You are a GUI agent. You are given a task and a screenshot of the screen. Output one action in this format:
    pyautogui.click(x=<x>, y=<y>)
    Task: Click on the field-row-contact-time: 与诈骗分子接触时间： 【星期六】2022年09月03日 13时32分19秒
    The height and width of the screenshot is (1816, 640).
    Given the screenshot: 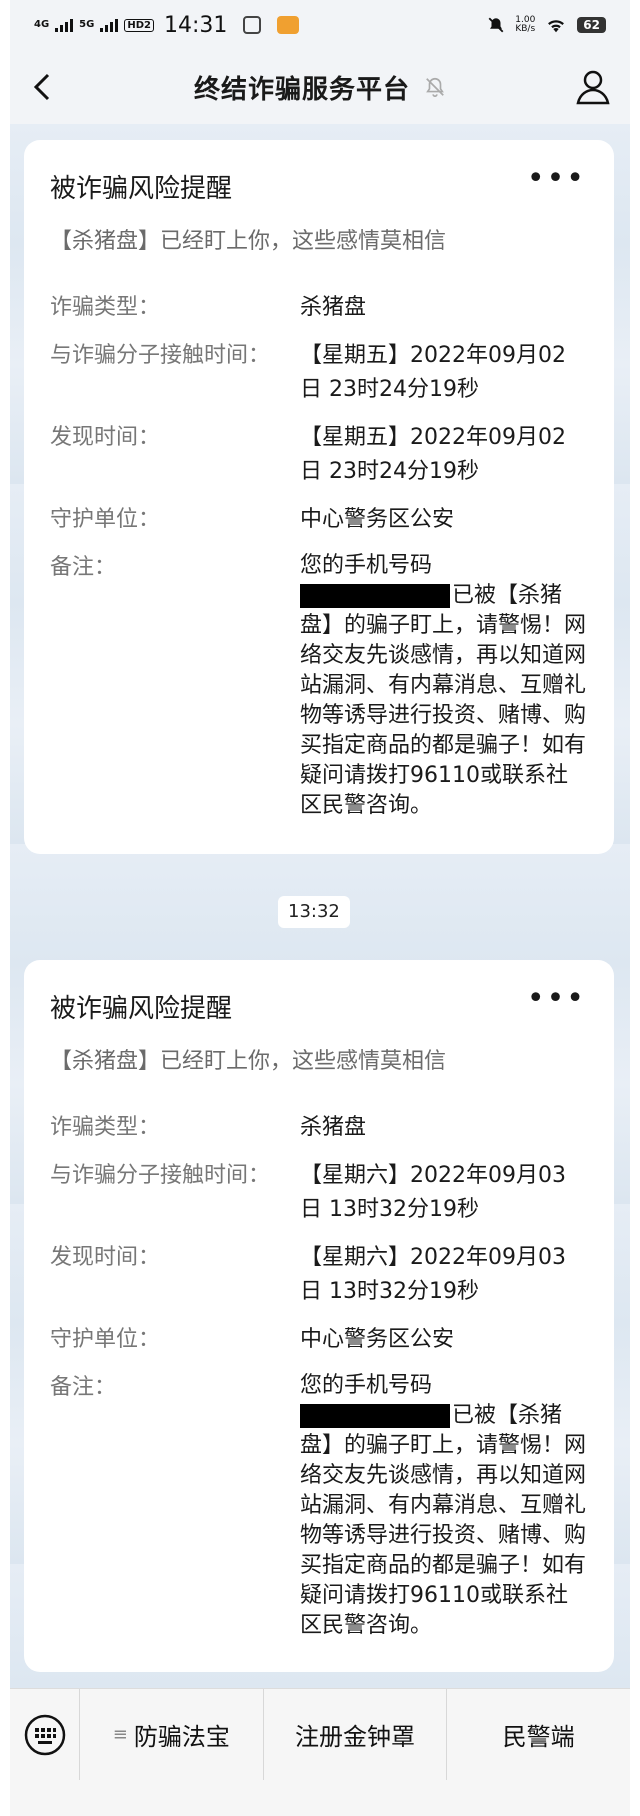 What is the action you would take?
    pyautogui.click(x=318, y=1193)
    